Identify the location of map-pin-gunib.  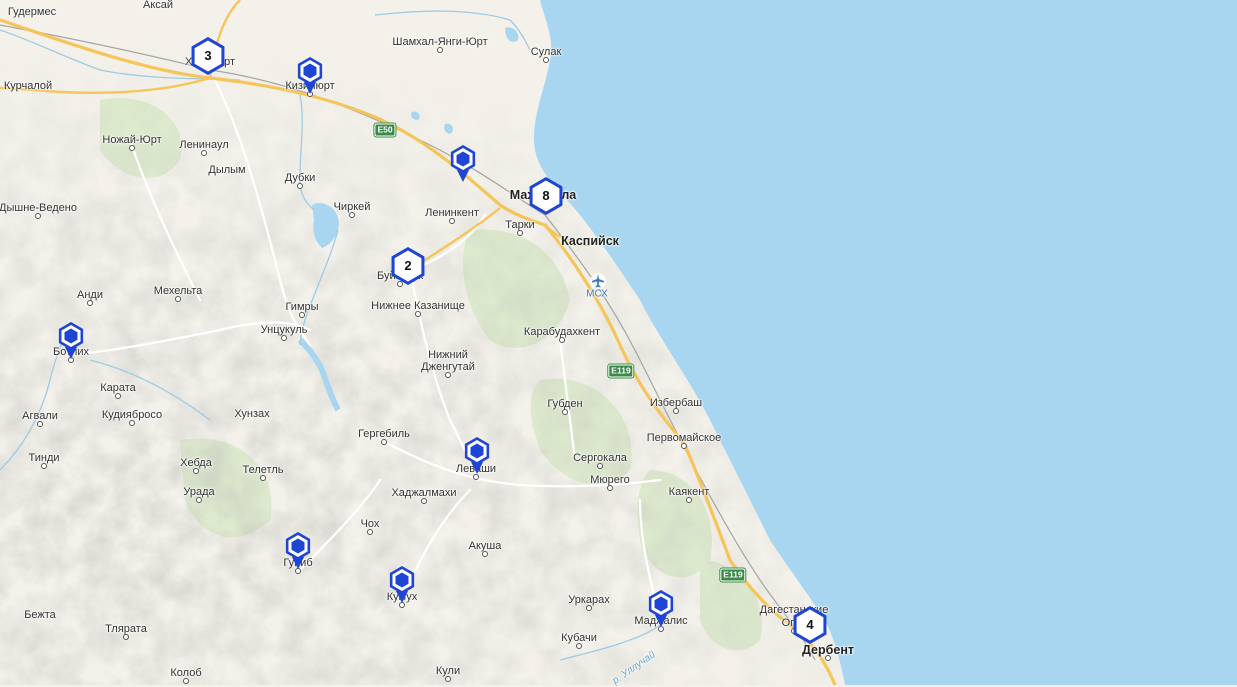
(298, 551).